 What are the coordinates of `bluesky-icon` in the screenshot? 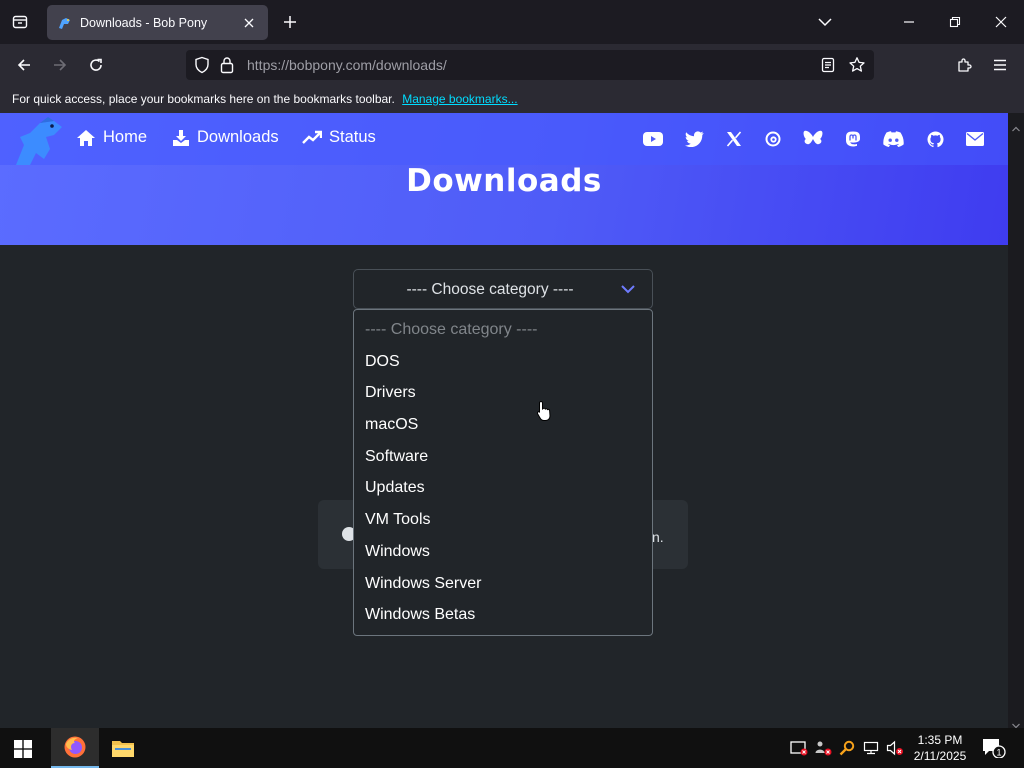 It's located at (813, 139).